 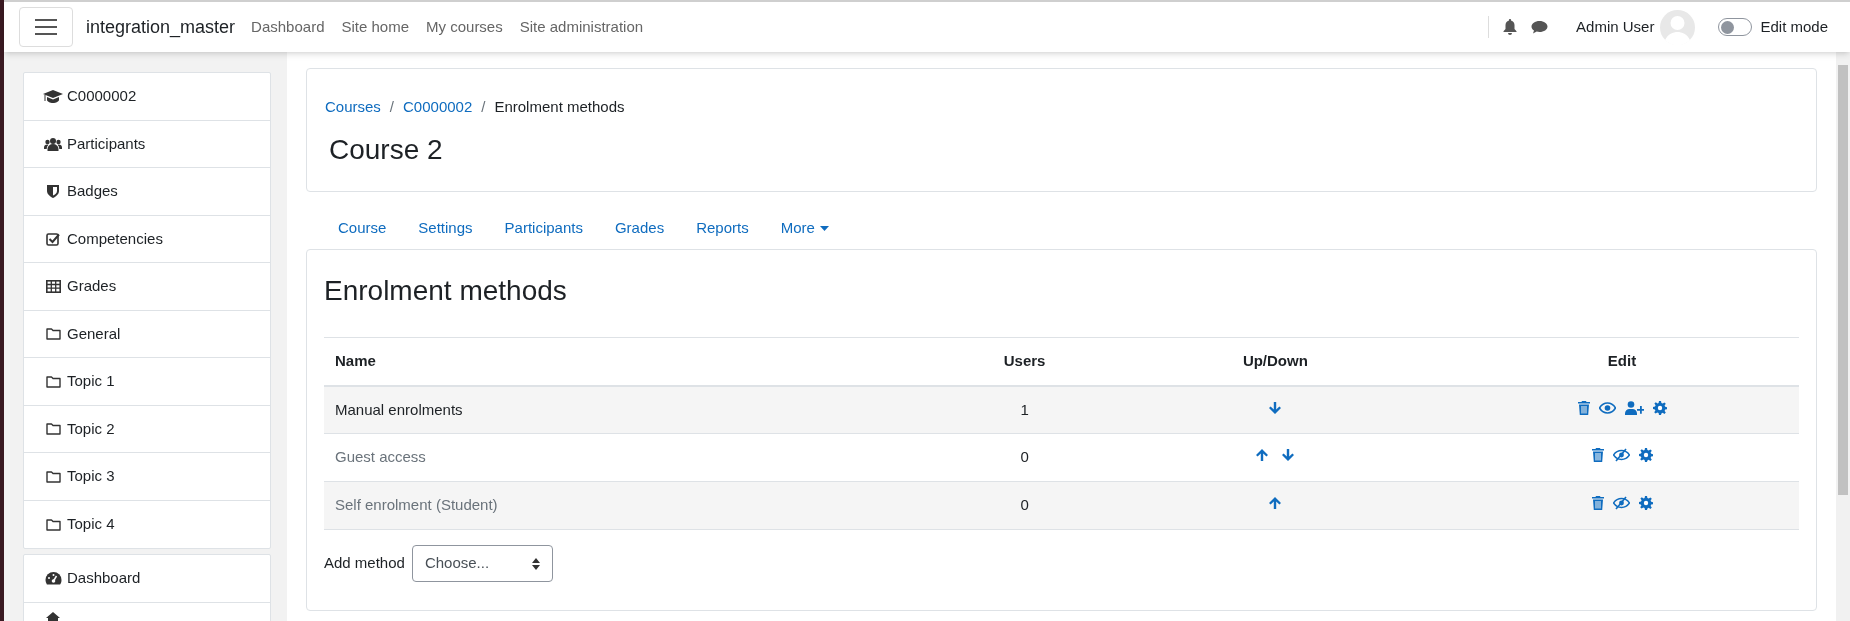 What do you see at coordinates (353, 107) in the screenshot?
I see `breadcrumb-link: Courses` at bounding box center [353, 107].